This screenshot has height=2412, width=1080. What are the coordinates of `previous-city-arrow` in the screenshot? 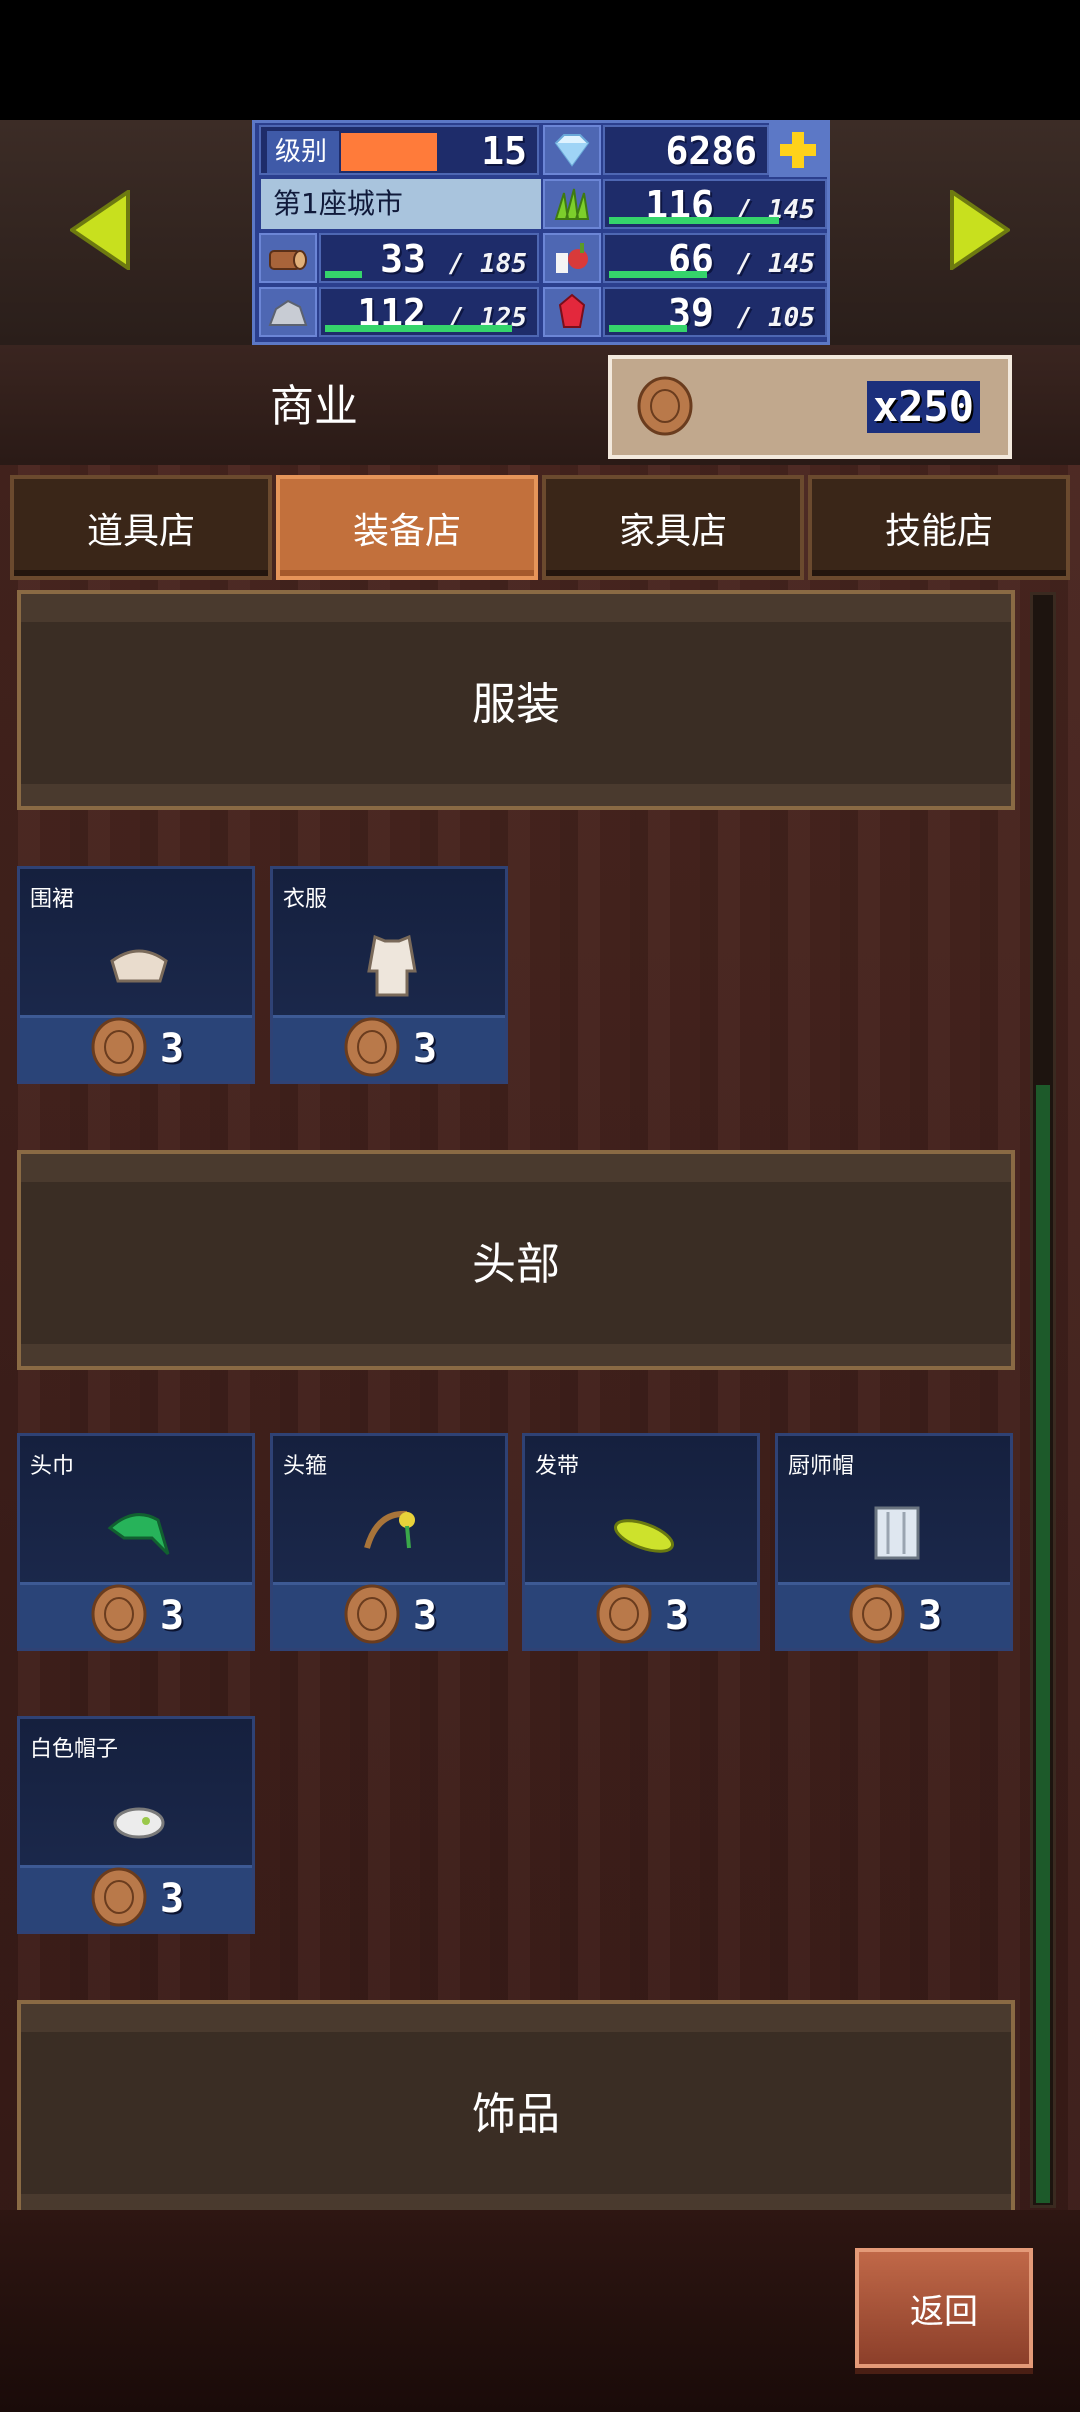 It's located at (99, 230).